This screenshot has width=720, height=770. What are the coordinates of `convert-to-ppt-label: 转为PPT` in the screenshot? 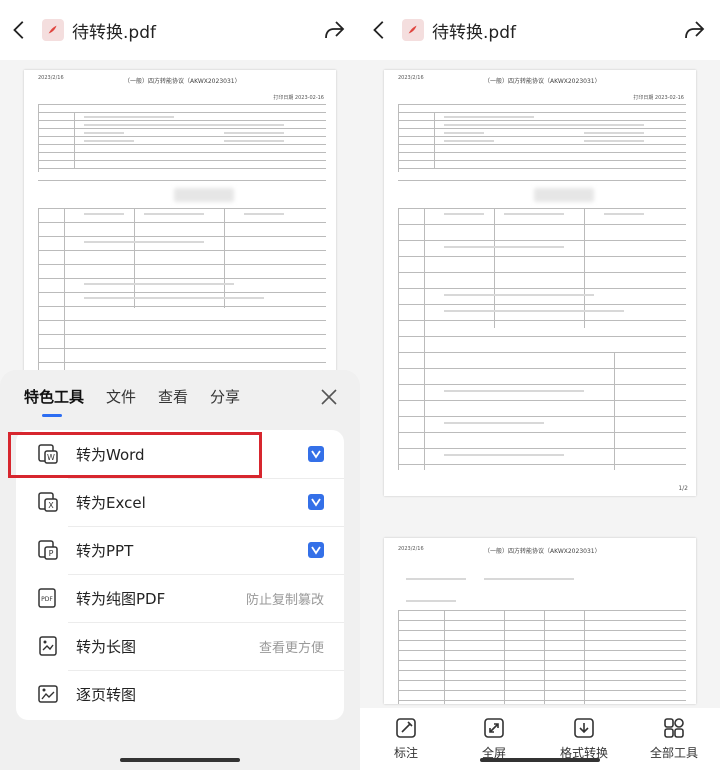 It's located at (105, 550).